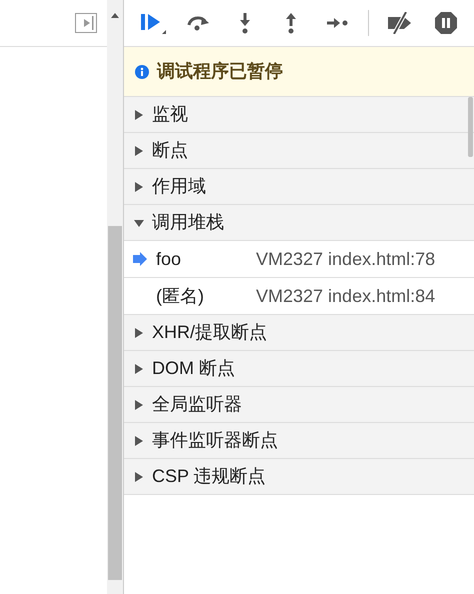 The image size is (474, 594). I want to click on step-icon, so click(337, 23).